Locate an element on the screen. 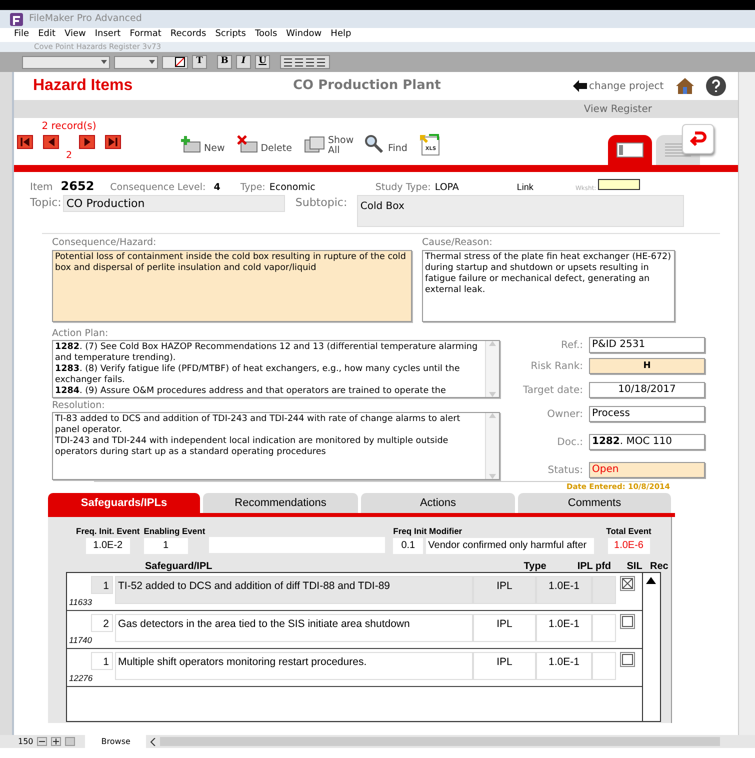 This screenshot has width=755, height=758. current-record: 2 is located at coordinates (69, 156).